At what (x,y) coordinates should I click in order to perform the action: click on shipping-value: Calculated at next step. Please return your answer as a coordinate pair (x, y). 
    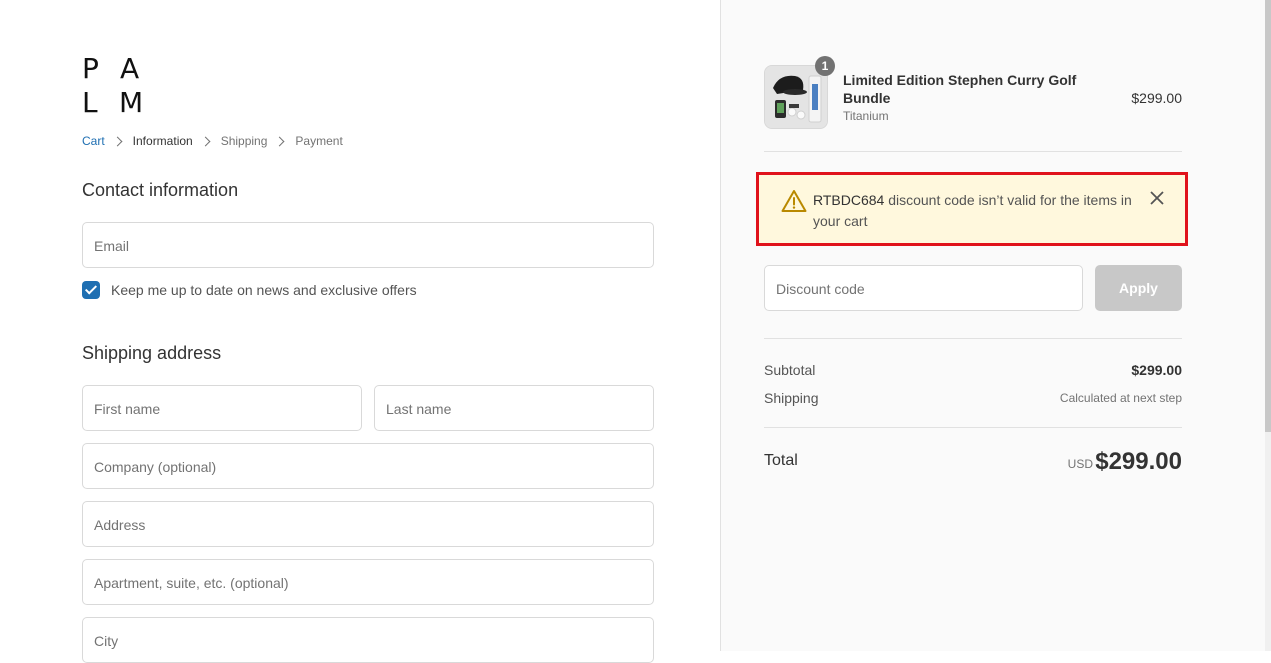
    Looking at the image, I should click on (1120, 398).